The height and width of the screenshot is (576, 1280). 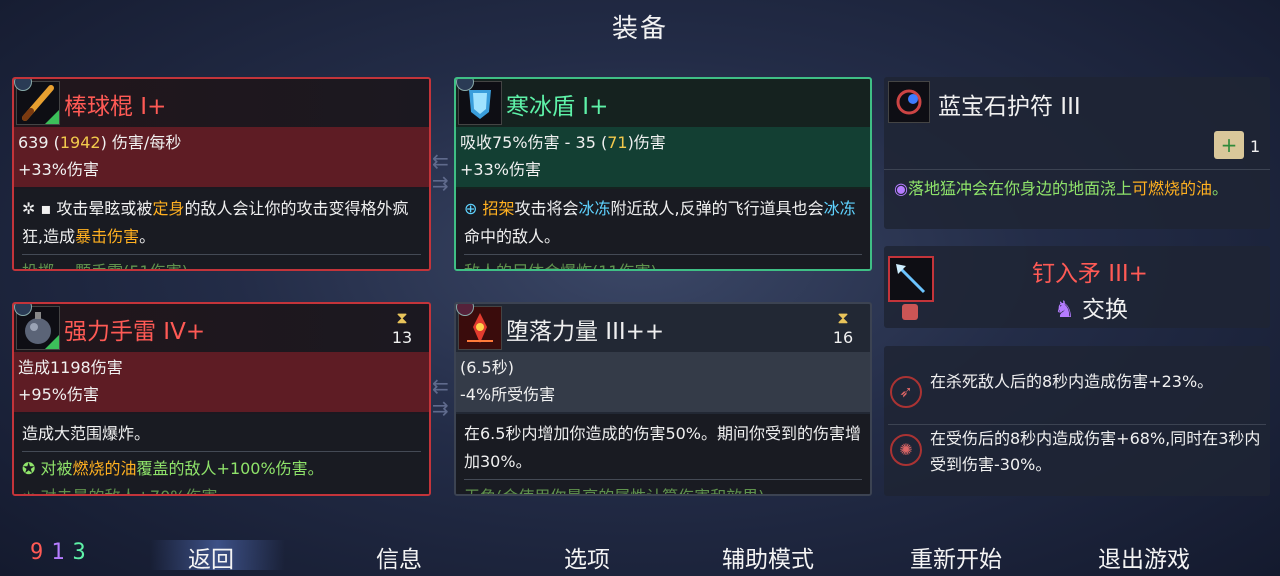 What do you see at coordinates (399, 557) in the screenshot?
I see `menu-info: 信息` at bounding box center [399, 557].